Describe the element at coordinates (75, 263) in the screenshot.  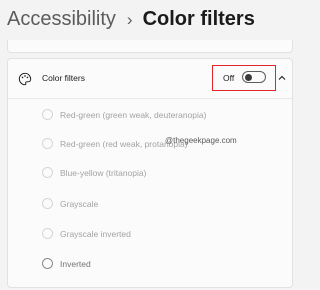
I see `option-label: Inverted` at that location.